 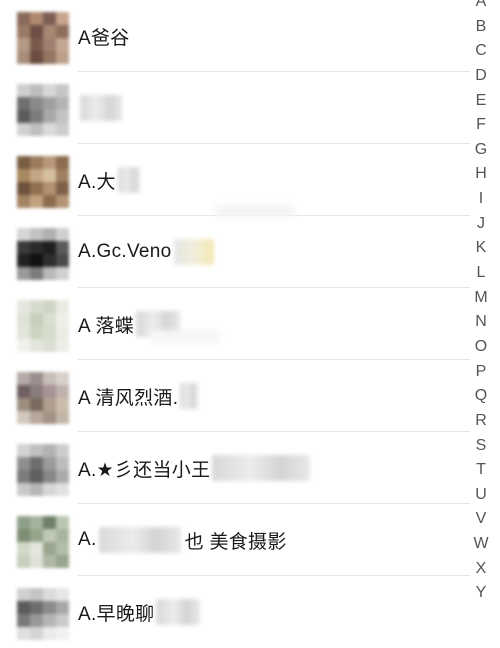 I want to click on index-letter-o: O, so click(x=481, y=347).